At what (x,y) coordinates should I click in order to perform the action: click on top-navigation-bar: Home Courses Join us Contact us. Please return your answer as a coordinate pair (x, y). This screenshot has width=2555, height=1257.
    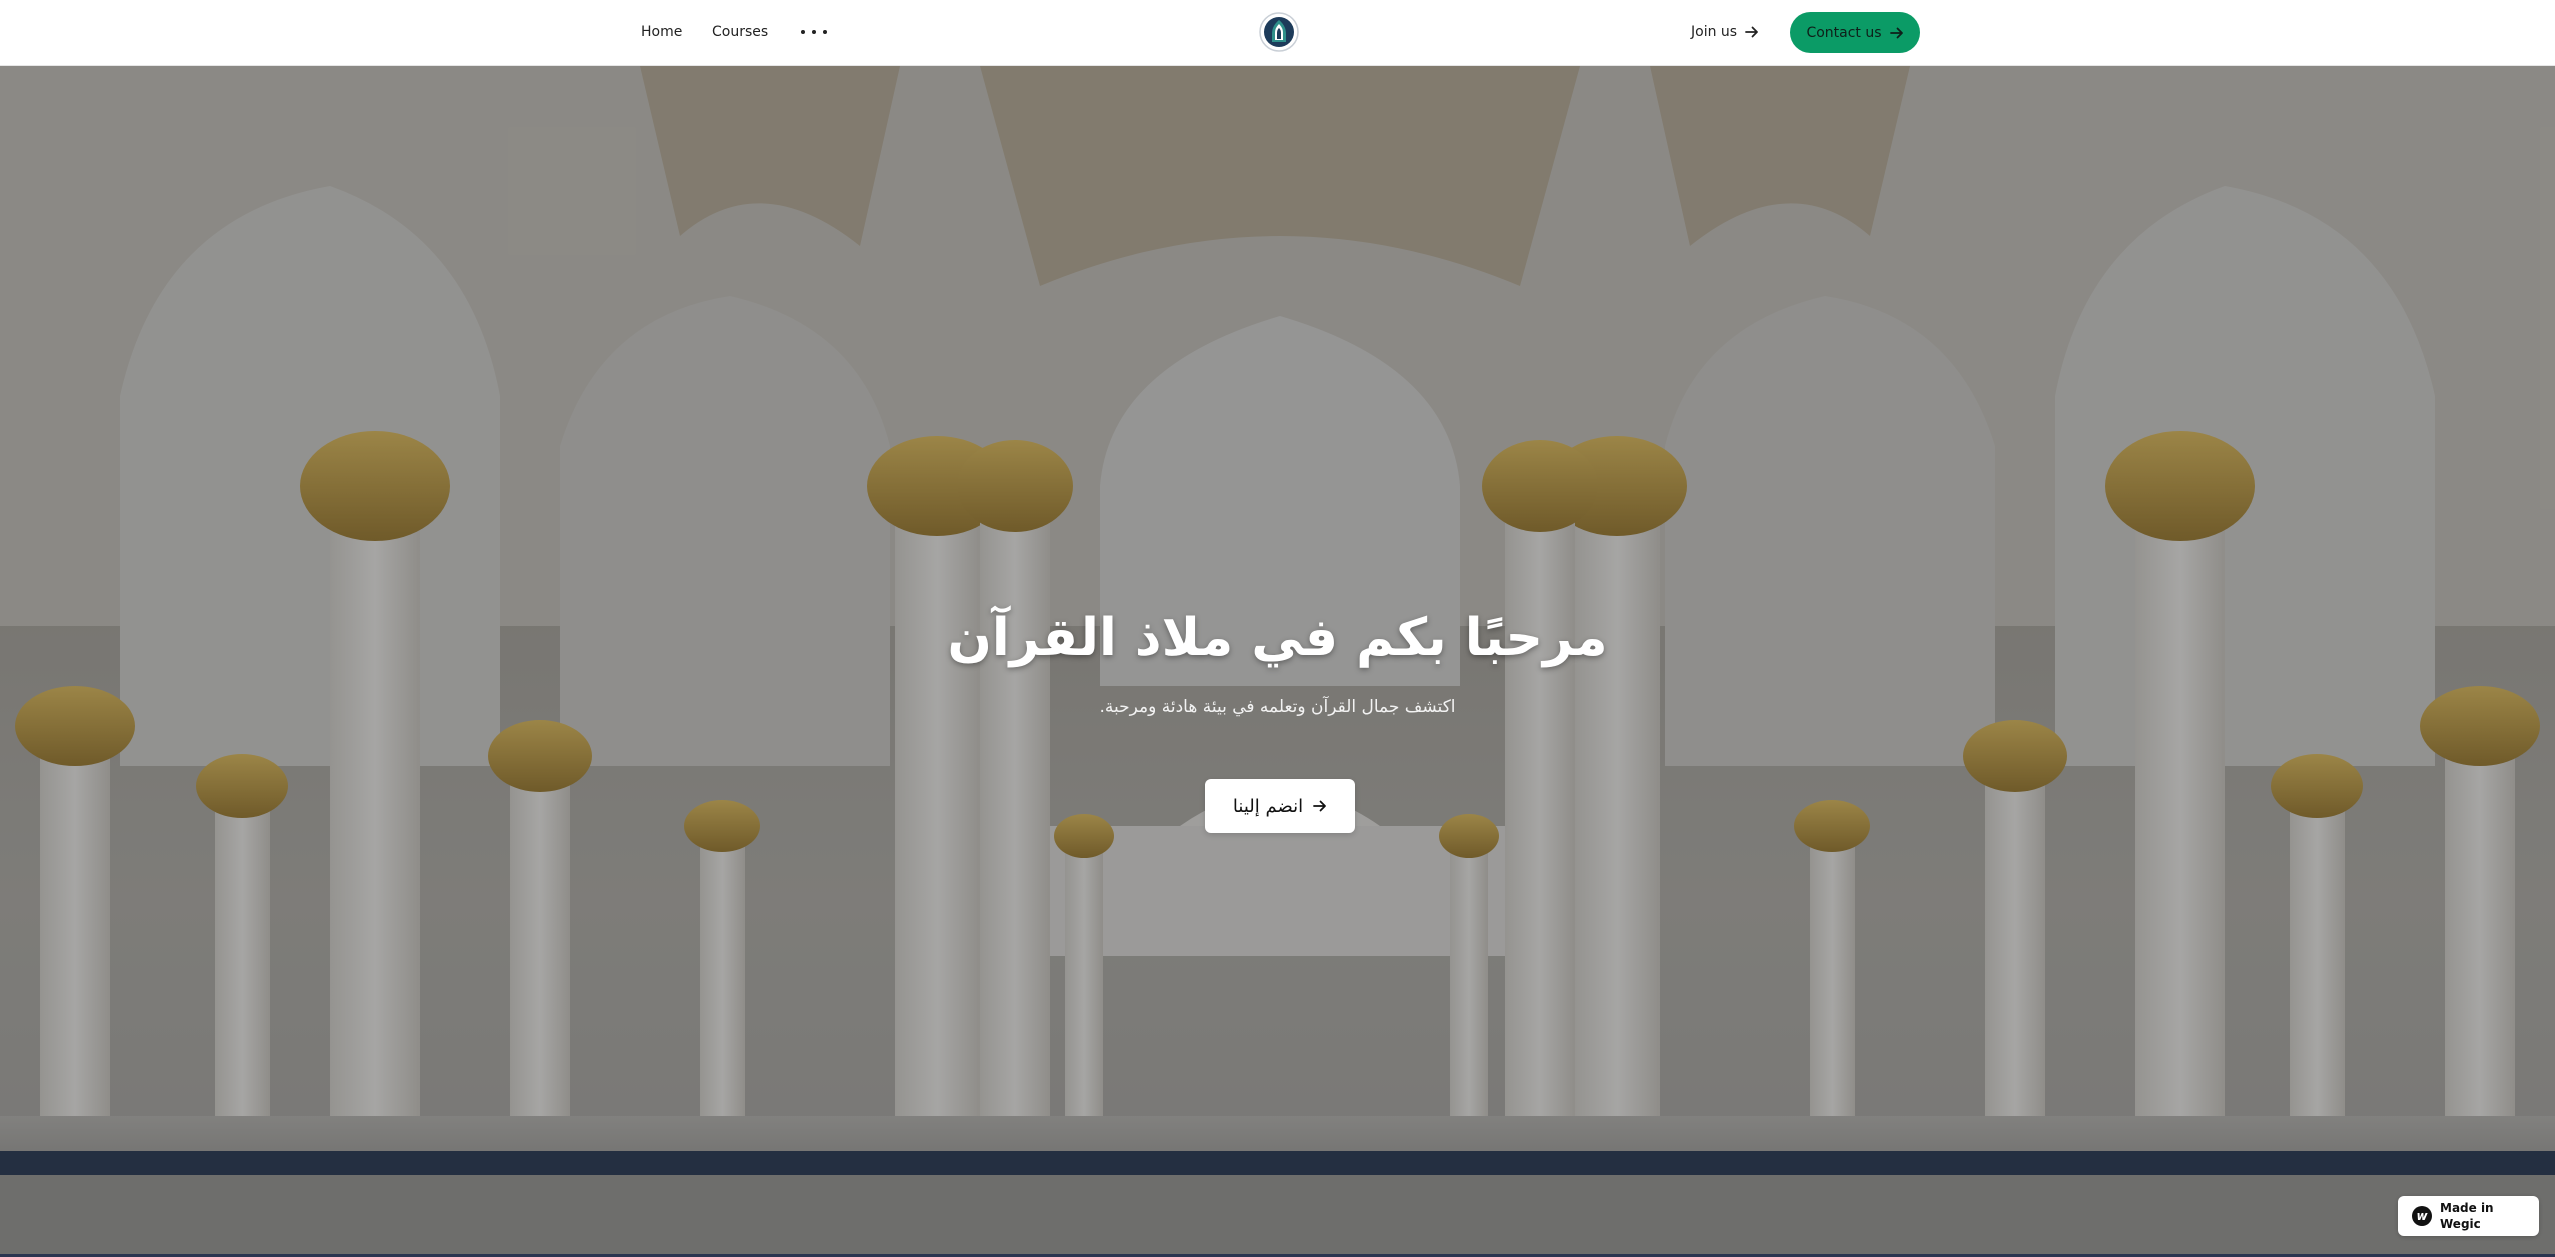
    Looking at the image, I should click on (1277, 33).